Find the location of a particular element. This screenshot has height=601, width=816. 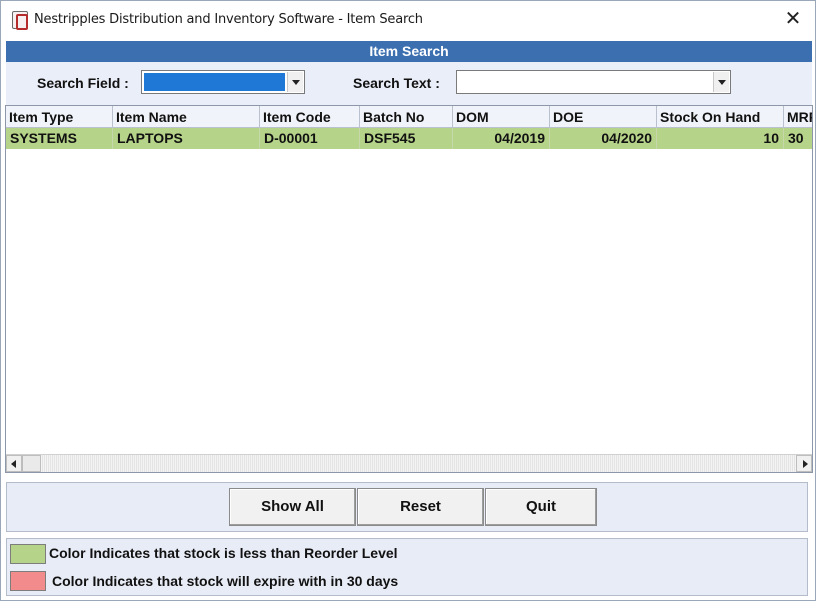

column-header-stock-on-hand: Stock On Hand is located at coordinates (720, 117).